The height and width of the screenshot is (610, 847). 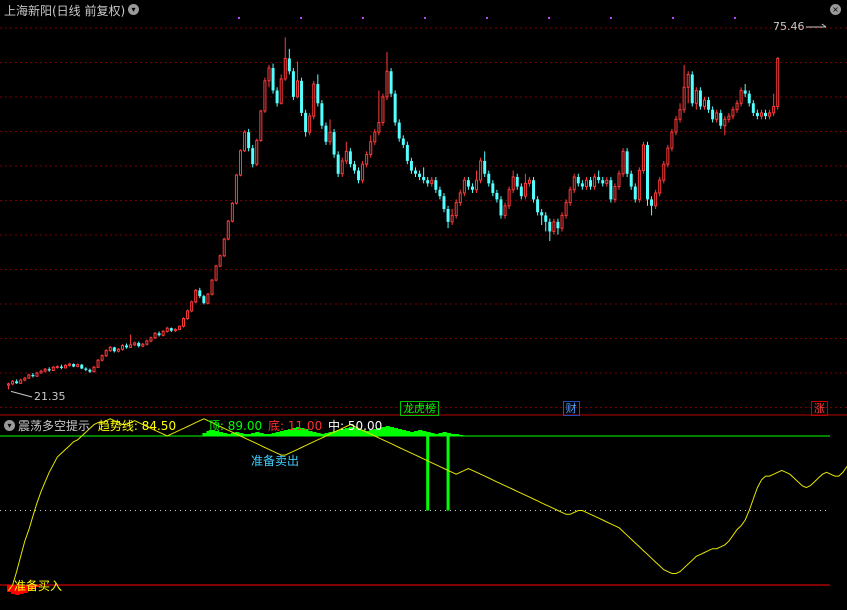 What do you see at coordinates (571, 408) in the screenshot?
I see `badge-cai: 财` at bounding box center [571, 408].